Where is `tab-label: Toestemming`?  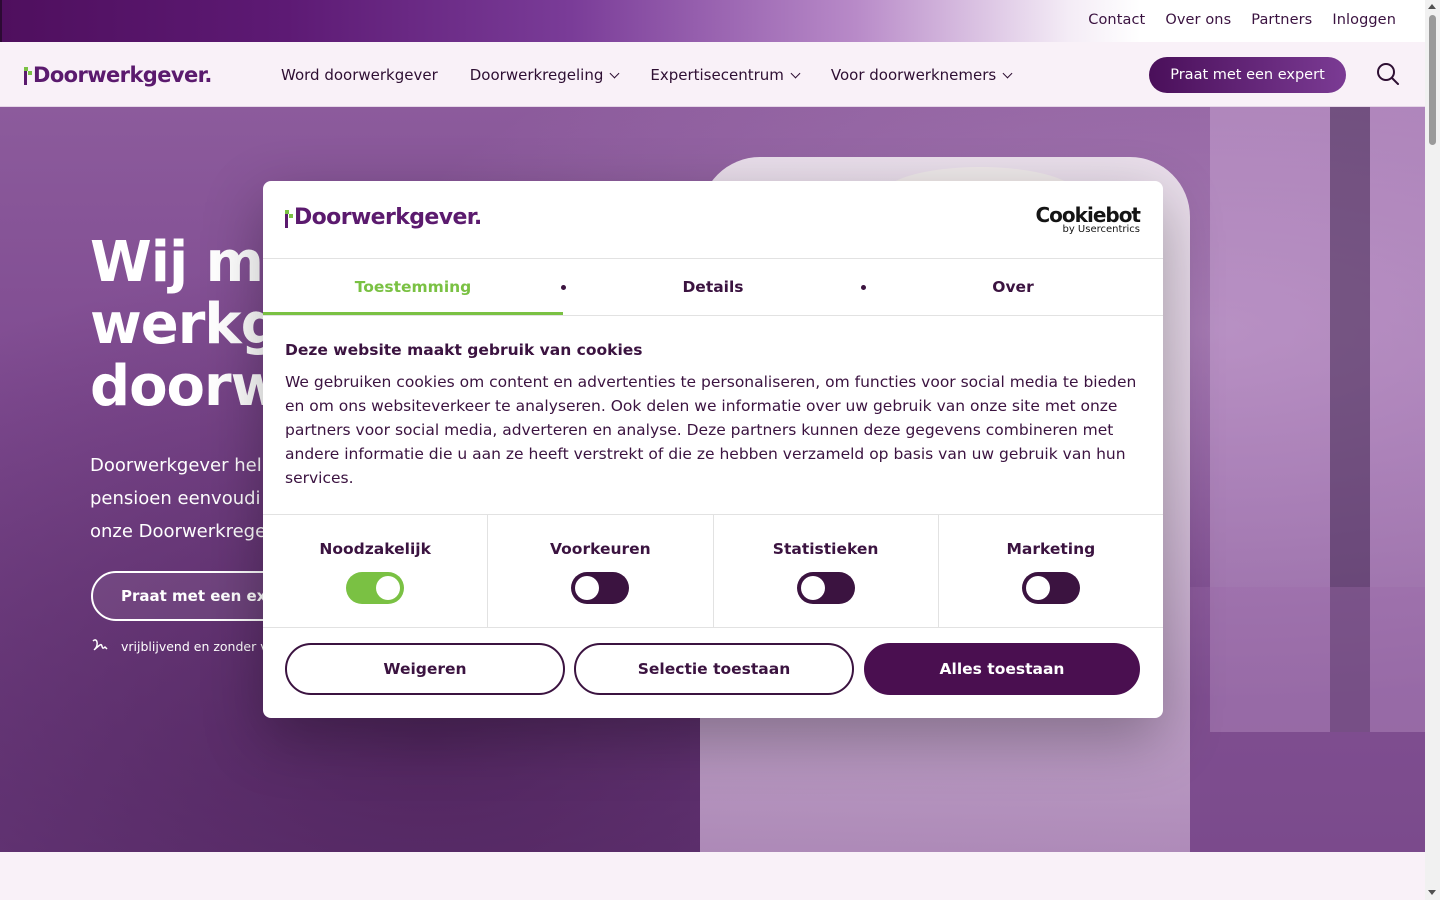
tab-label: Toestemming is located at coordinates (413, 287).